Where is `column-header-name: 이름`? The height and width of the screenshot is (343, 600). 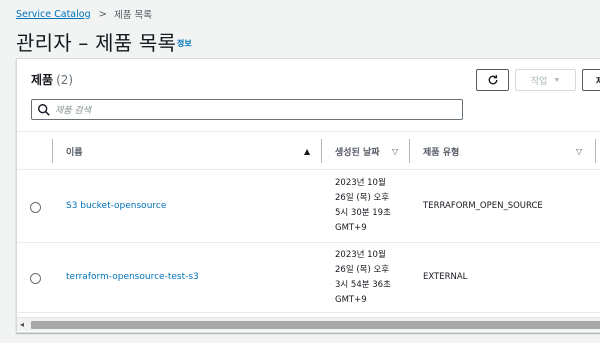 column-header-name: 이름 is located at coordinates (74, 151).